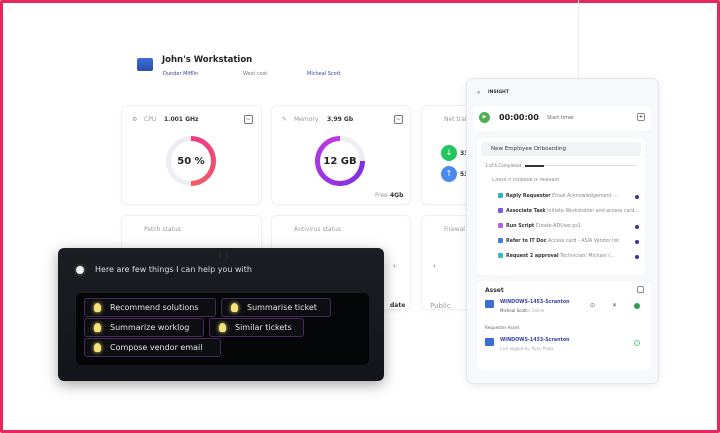  What do you see at coordinates (285, 119) in the screenshot?
I see `memory-icon: ✎` at bounding box center [285, 119].